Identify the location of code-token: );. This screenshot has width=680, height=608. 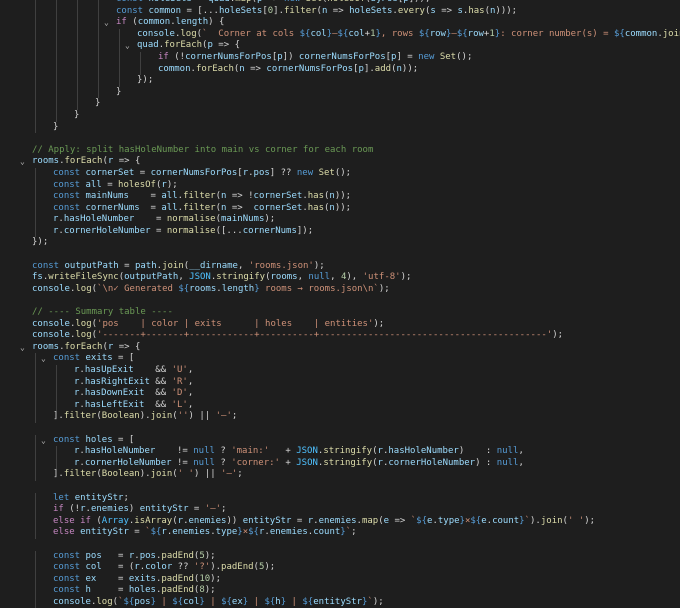
(216, 578).